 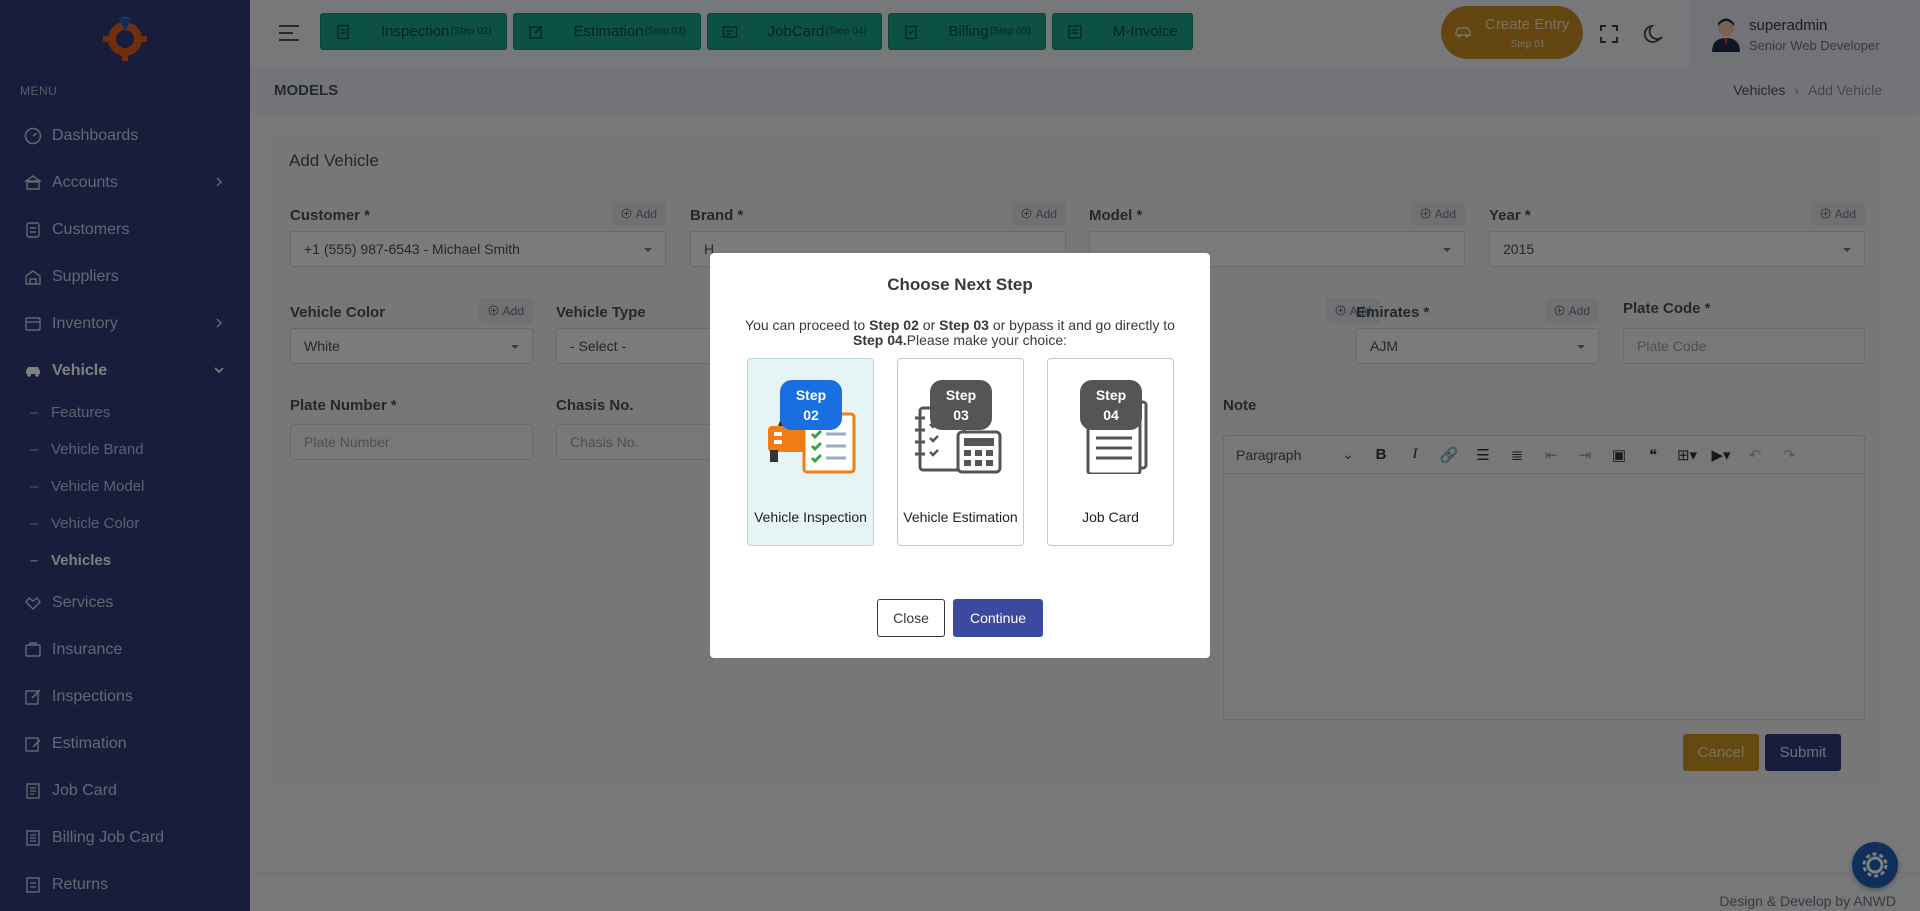 I want to click on modal-text-bold: Step 02, so click(x=894, y=325).